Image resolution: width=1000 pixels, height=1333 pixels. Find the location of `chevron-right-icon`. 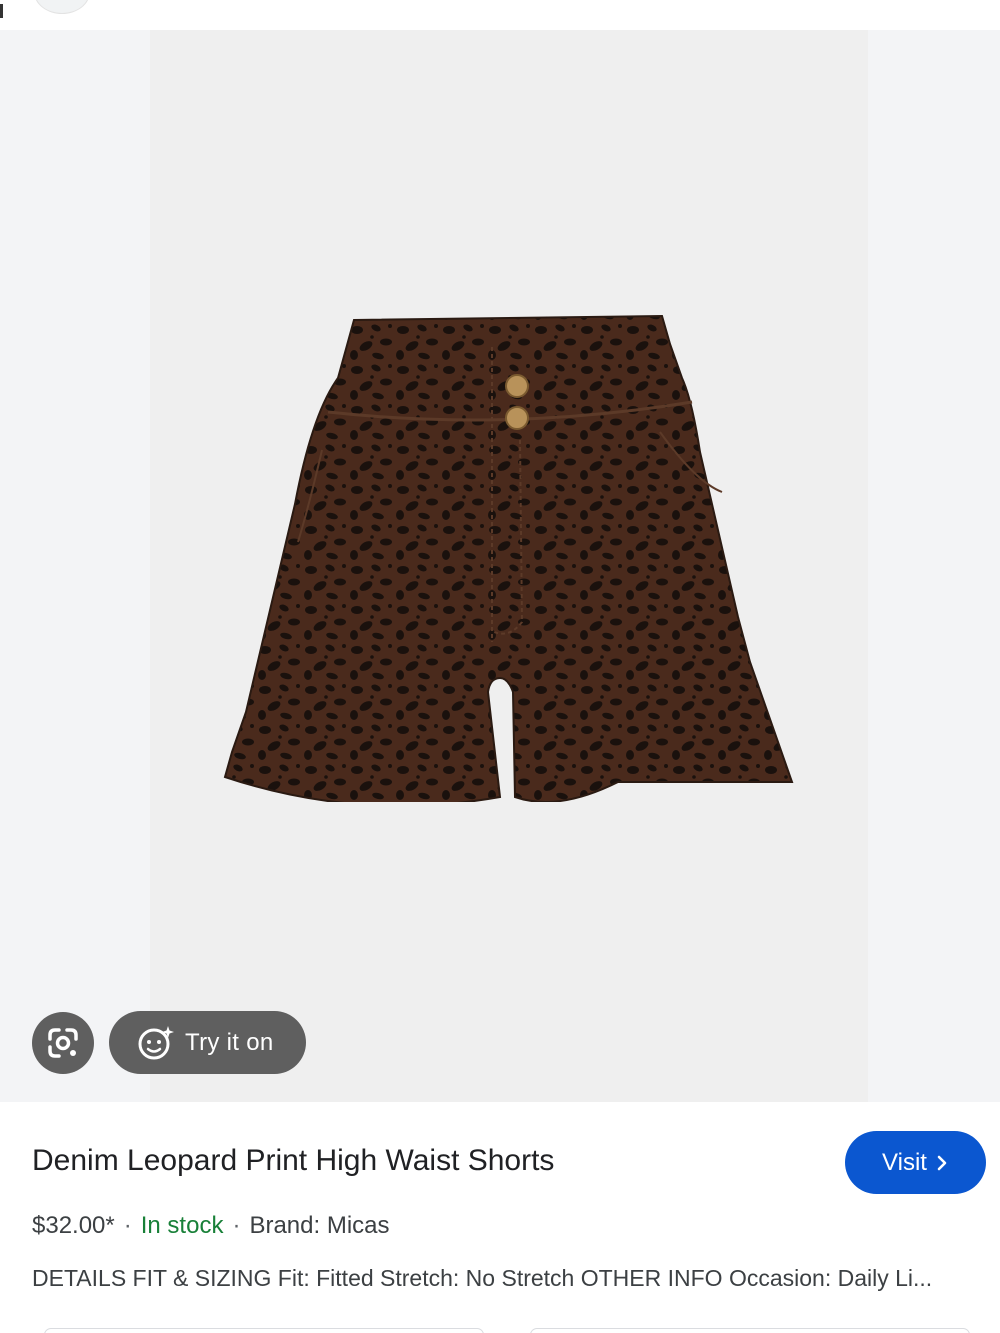

chevron-right-icon is located at coordinates (942, 1163).